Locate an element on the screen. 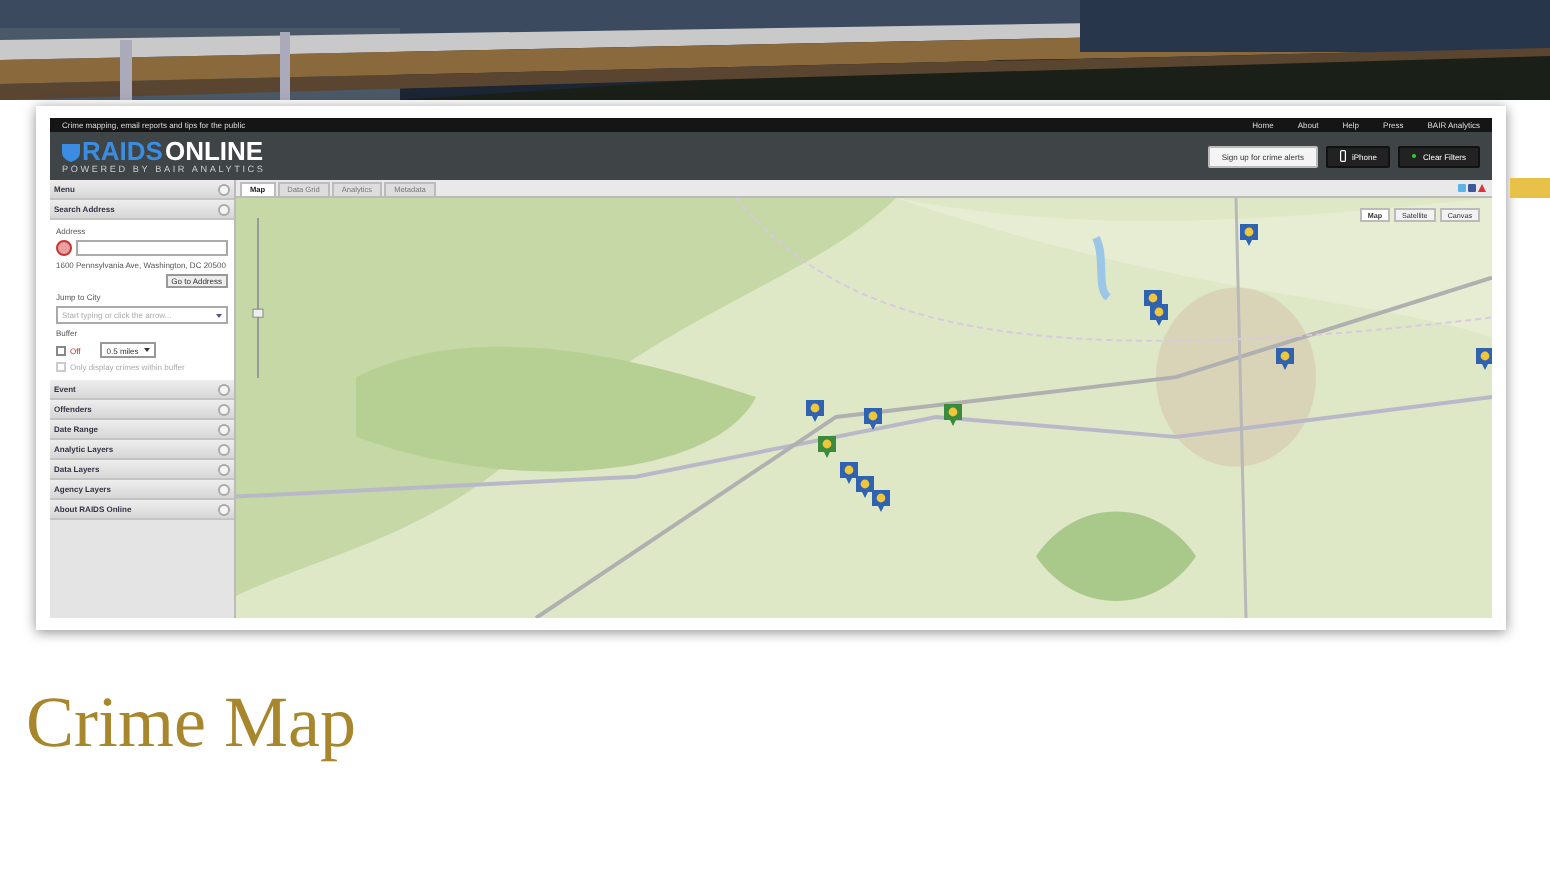 The image size is (1550, 876). slide-title: Crime Map is located at coordinates (192, 722).